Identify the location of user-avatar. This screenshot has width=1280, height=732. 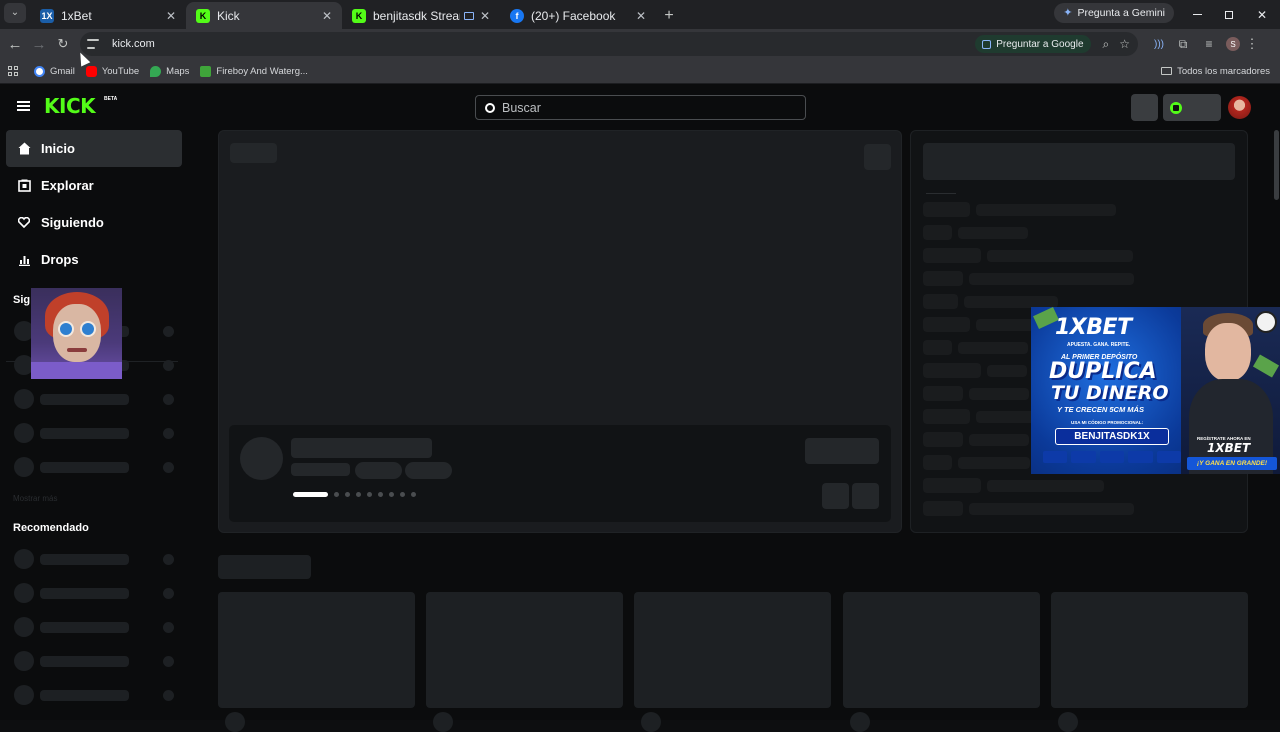
(1239, 107).